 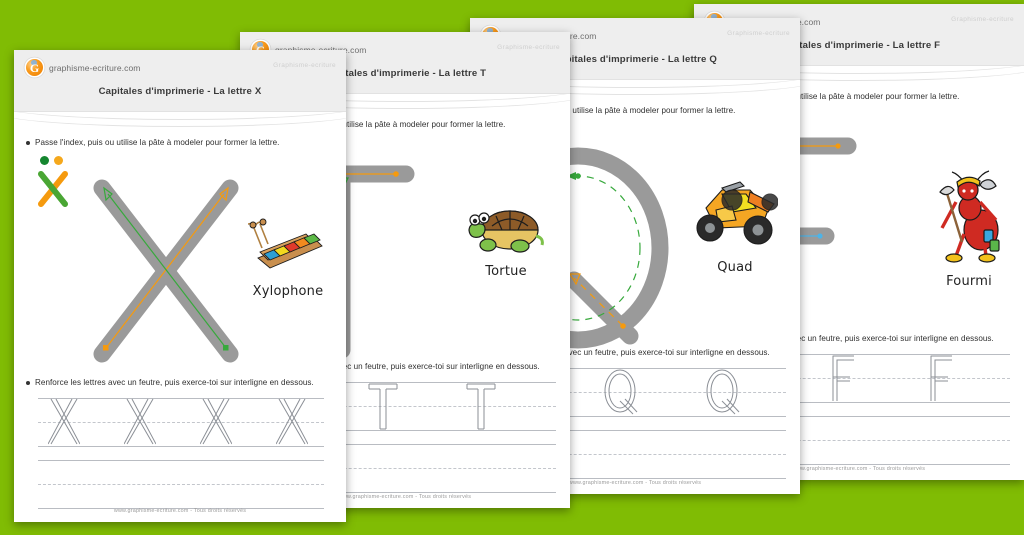 What do you see at coordinates (506, 271) in the screenshot?
I see `word-label-t: Tortue` at bounding box center [506, 271].